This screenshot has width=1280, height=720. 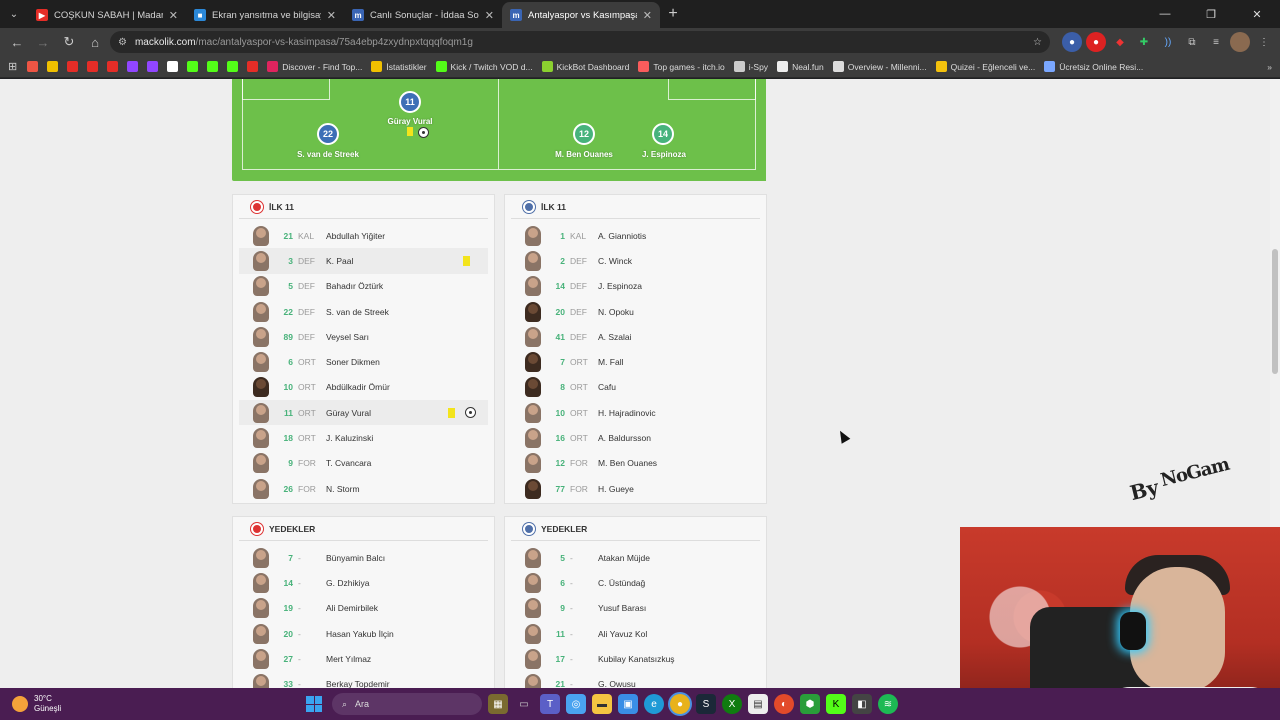 What do you see at coordinates (314, 704) in the screenshot?
I see `start-icon` at bounding box center [314, 704].